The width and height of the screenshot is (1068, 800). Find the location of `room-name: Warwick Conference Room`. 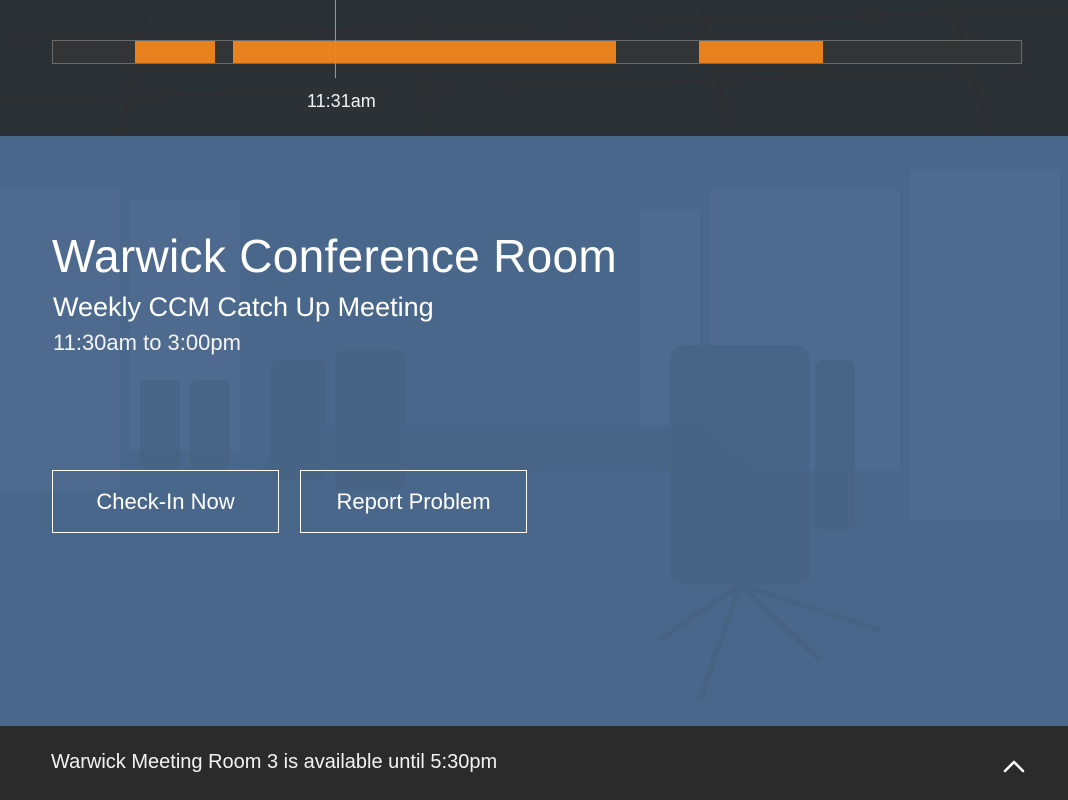

room-name: Warwick Conference Room is located at coordinates (335, 256).